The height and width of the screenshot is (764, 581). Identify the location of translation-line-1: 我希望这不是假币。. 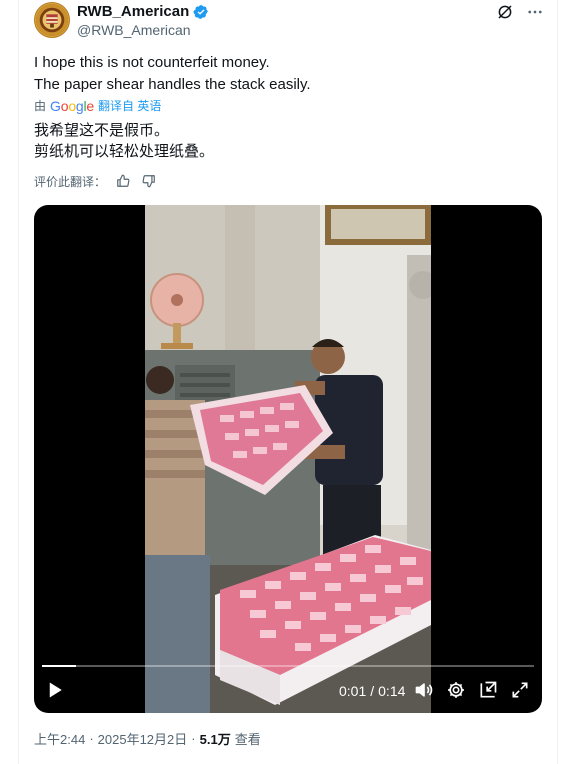
(102, 130).